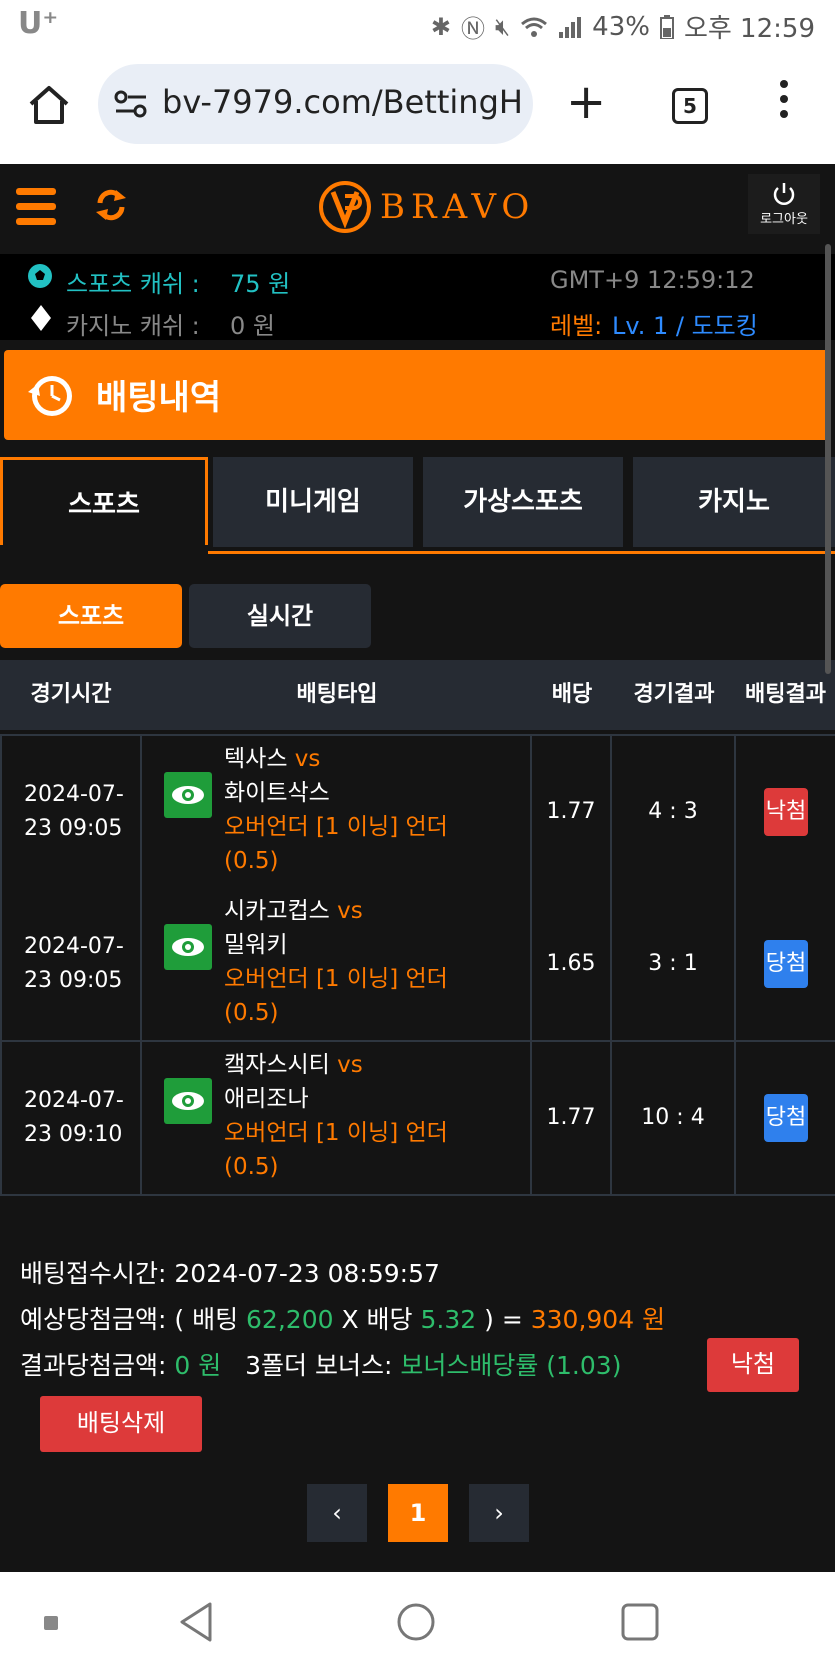 The width and height of the screenshot is (835, 1670). Describe the element at coordinates (441, 26) in the screenshot. I see `bluetooth-icon: ✱` at that location.